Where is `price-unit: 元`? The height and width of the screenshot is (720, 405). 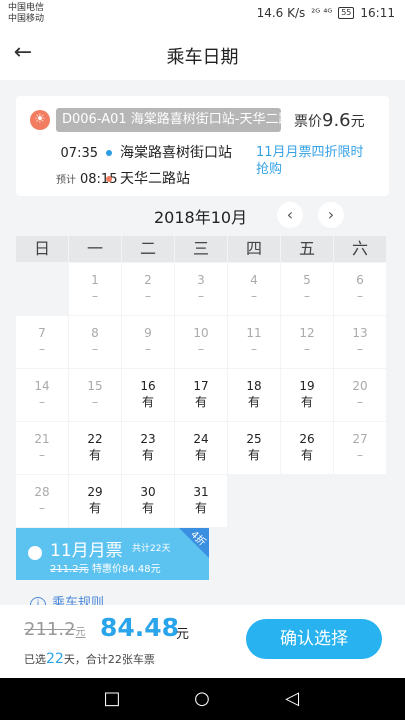
price-unit: 元 is located at coordinates (357, 122).